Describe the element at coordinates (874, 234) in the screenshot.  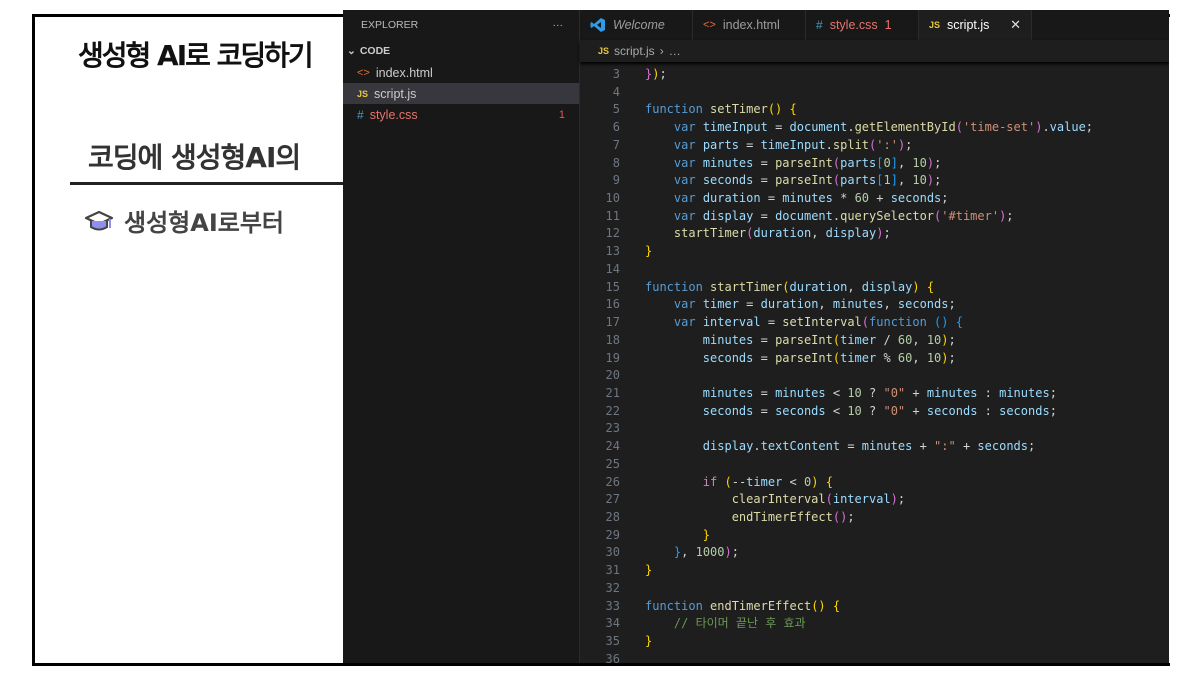
I see `code-line: 12 startTimer(duration, display);` at that location.